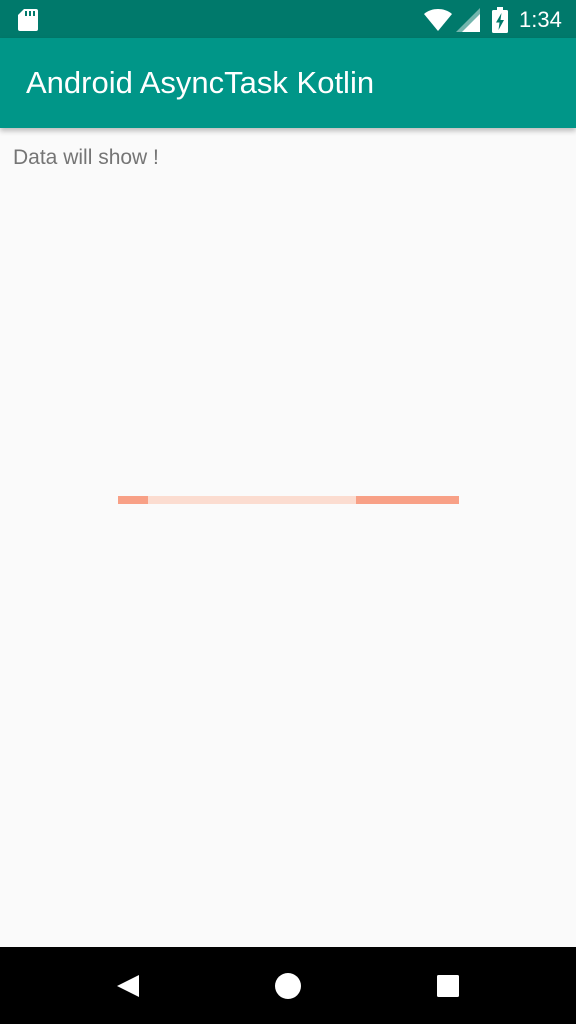 Image resolution: width=576 pixels, height=1024 pixels. I want to click on progress-bar, so click(288, 500).